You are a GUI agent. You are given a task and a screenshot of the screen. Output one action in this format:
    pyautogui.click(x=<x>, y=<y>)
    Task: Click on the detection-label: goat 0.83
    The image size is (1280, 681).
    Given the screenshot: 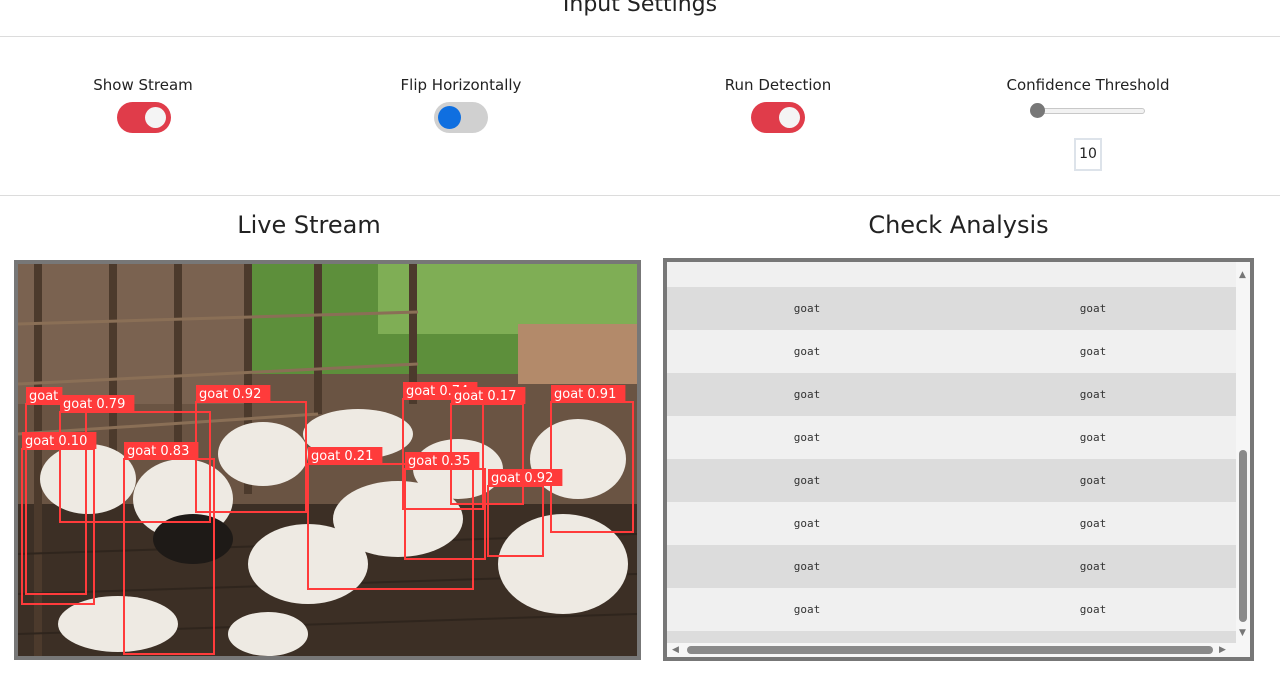 What is the action you would take?
    pyautogui.click(x=158, y=451)
    